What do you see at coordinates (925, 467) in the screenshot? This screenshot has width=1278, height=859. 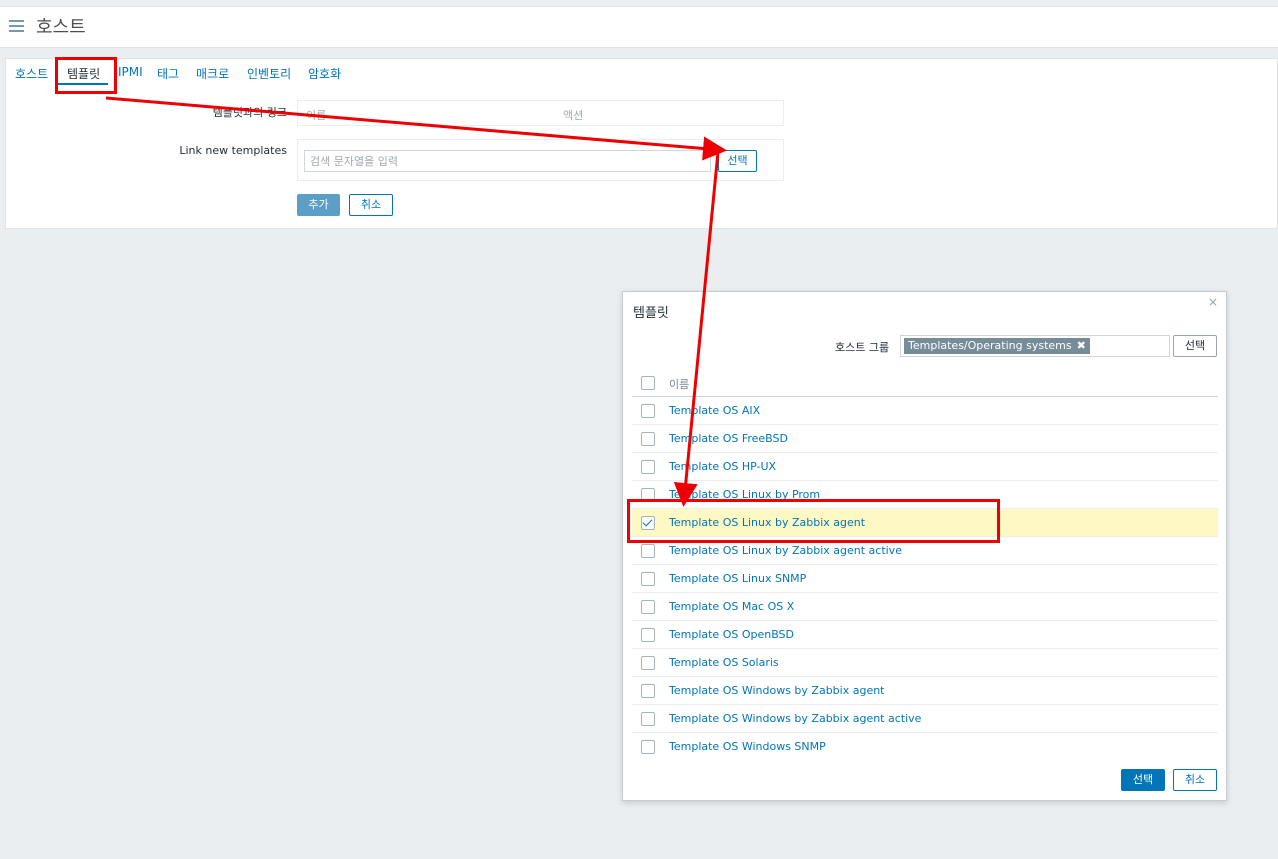 I see `list-item: Template OS HP-UX` at bounding box center [925, 467].